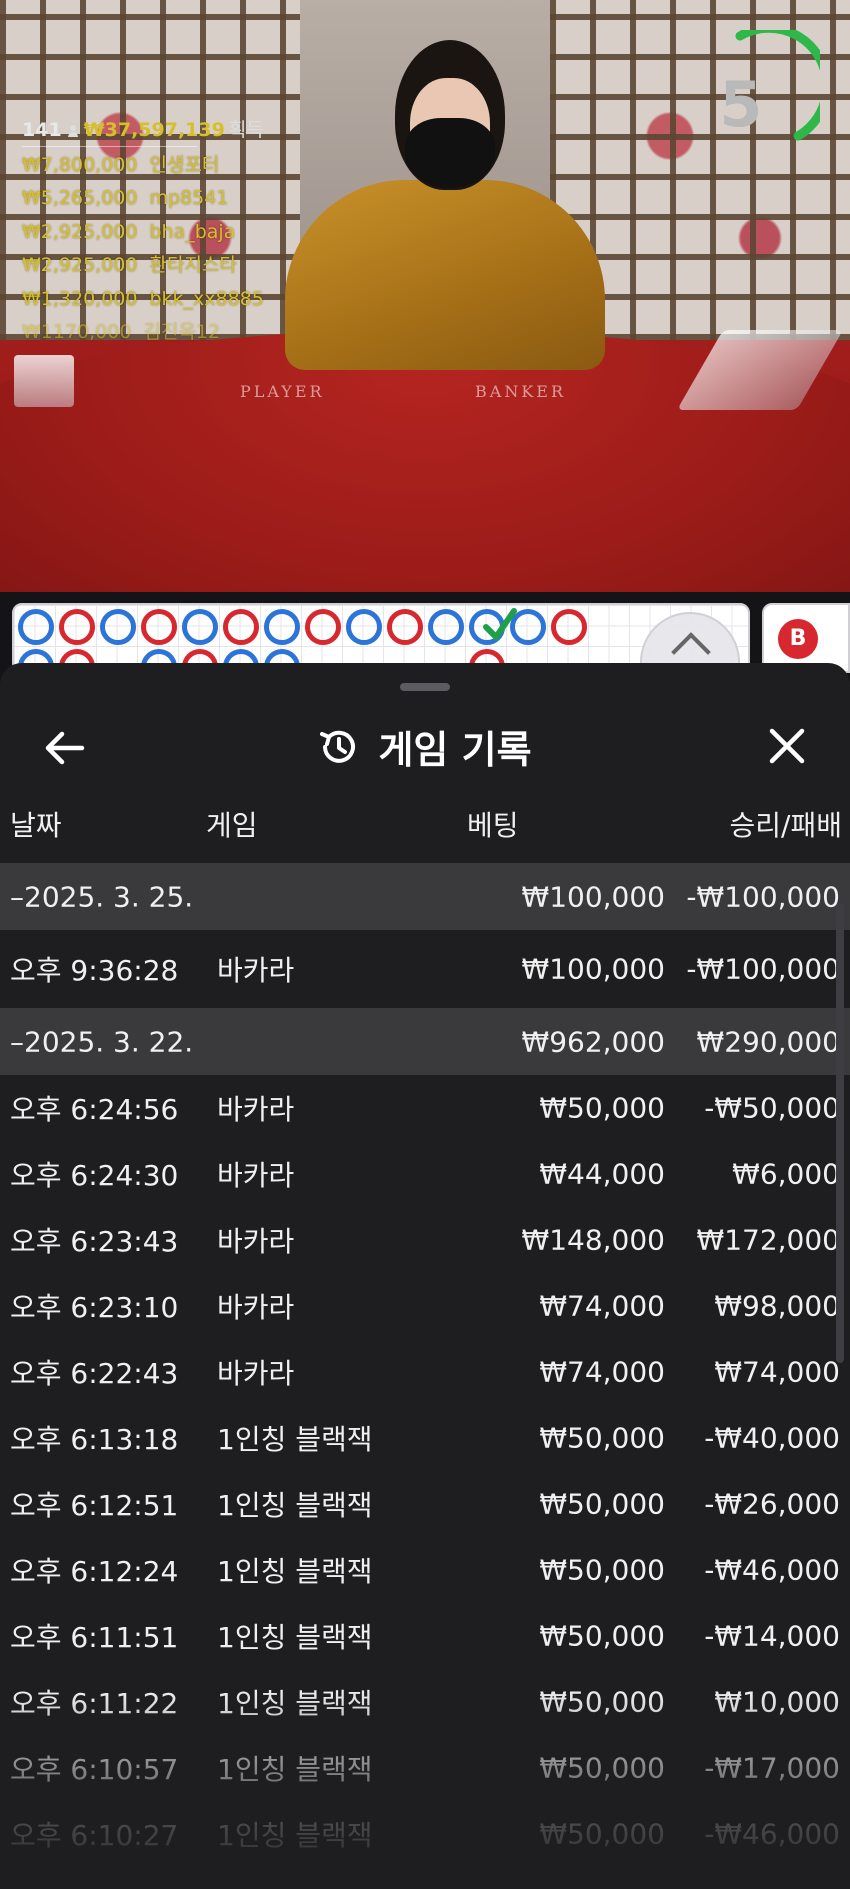  Describe the element at coordinates (143, 333) in the screenshot. I see `winner-row: ₩1170,000 김진욱12` at that location.